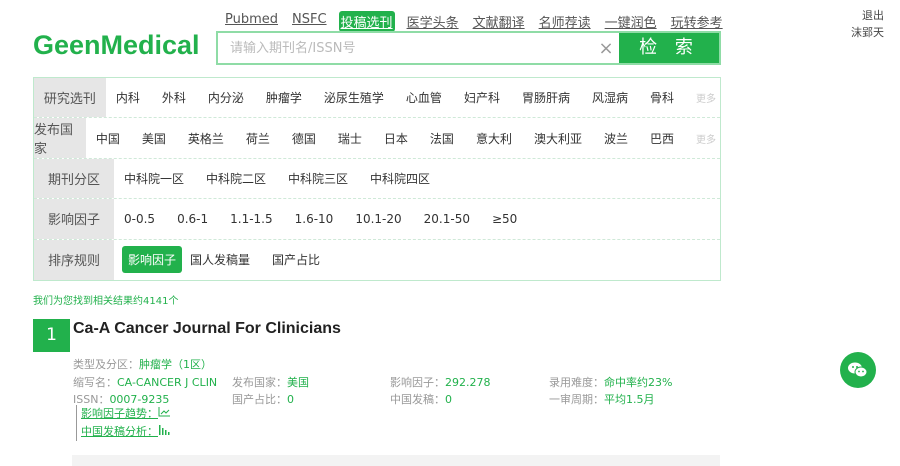  Describe the element at coordinates (106, 301) in the screenshot. I see `result-count: 我们为您找到相关结果约4141个` at that location.